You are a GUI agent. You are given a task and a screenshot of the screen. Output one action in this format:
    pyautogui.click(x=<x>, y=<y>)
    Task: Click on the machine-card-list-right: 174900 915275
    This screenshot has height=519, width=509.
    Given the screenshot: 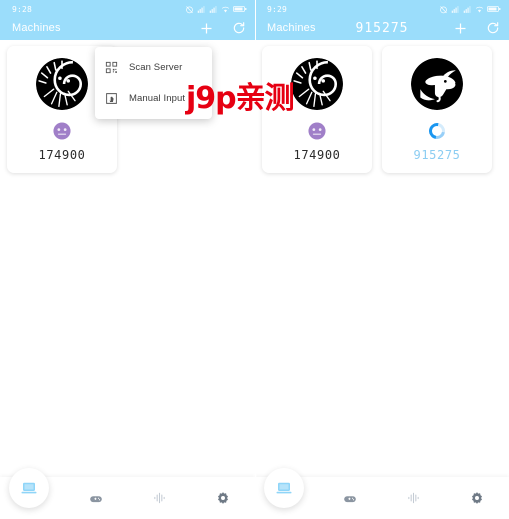 What is the action you would take?
    pyautogui.click(x=382, y=106)
    